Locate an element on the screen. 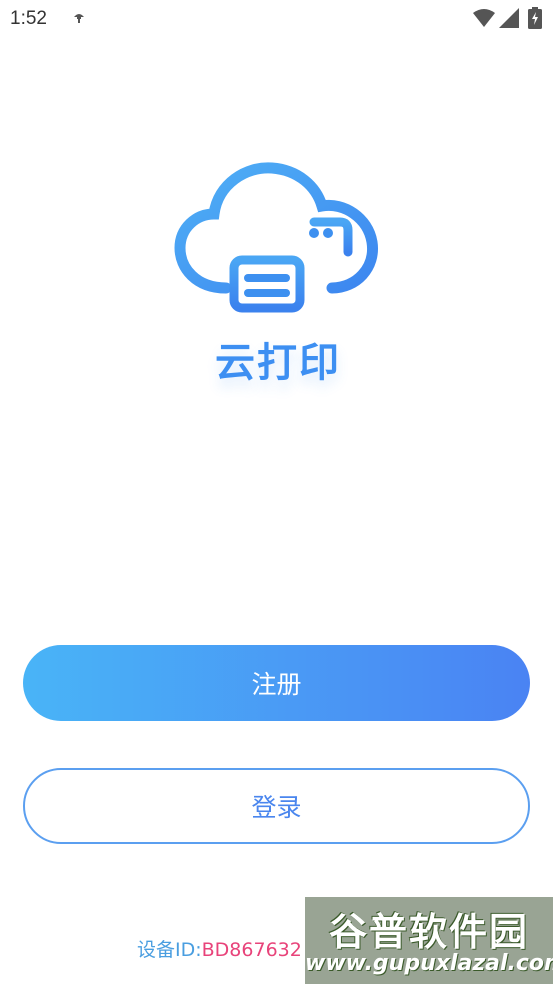 Image resolution: width=553 pixels, height=984 pixels. watermark-title: 谷普软件园 is located at coordinates (428, 932).